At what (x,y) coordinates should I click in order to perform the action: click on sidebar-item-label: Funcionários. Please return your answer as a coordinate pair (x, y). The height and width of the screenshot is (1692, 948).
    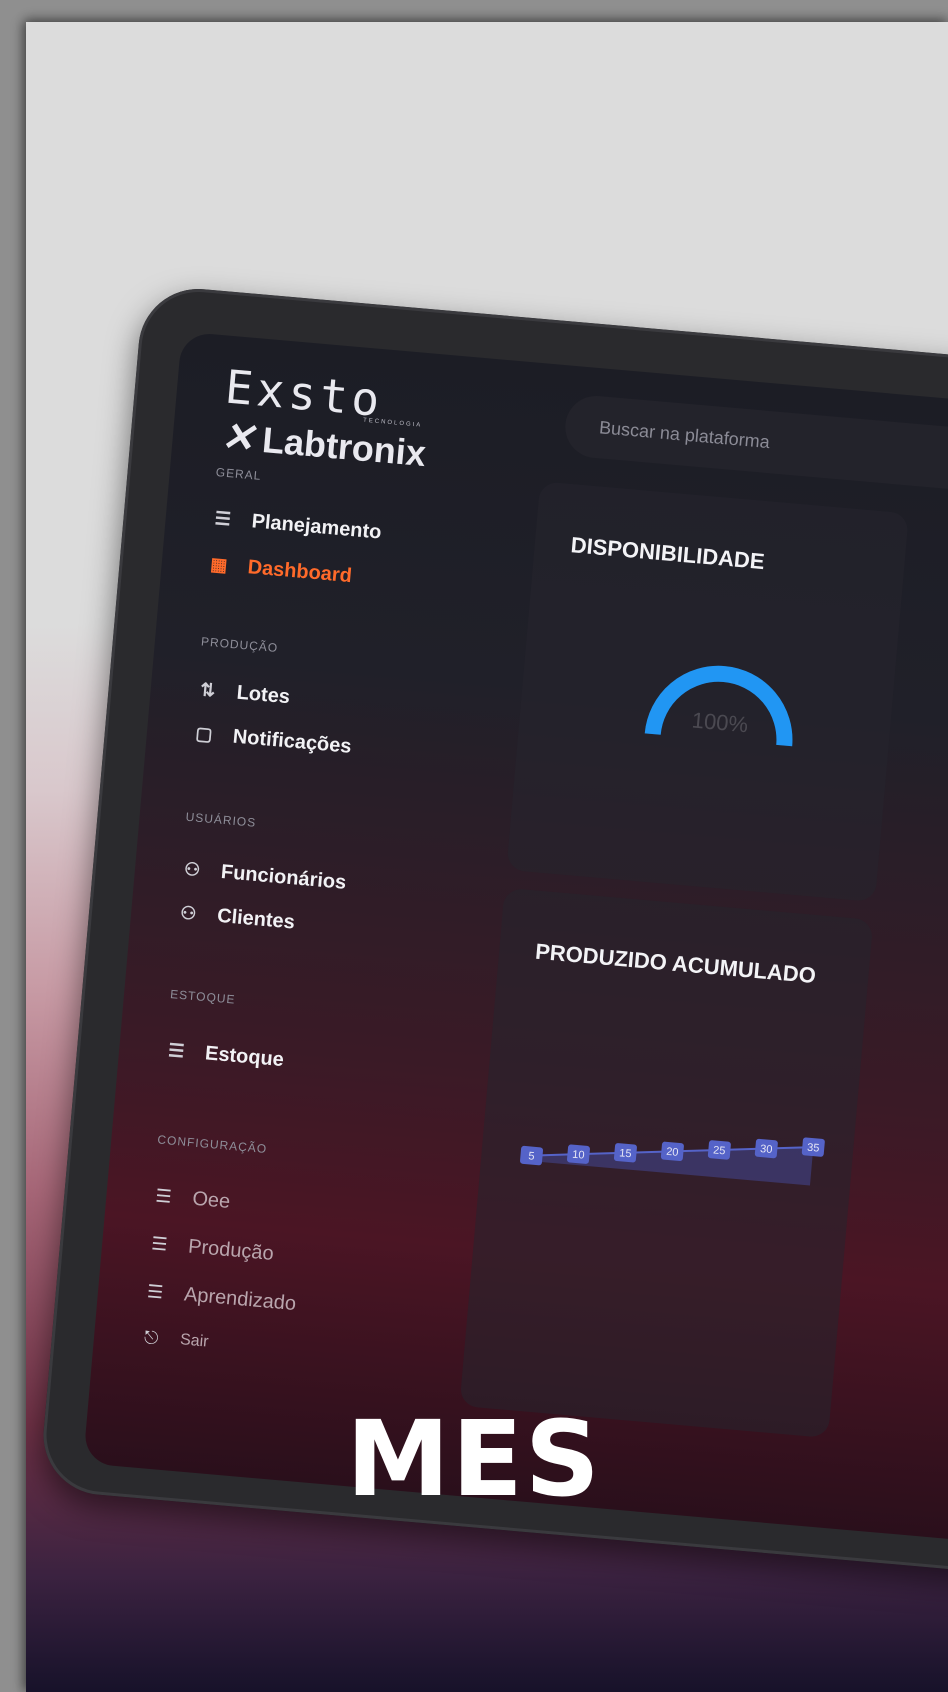
    Looking at the image, I should click on (284, 877).